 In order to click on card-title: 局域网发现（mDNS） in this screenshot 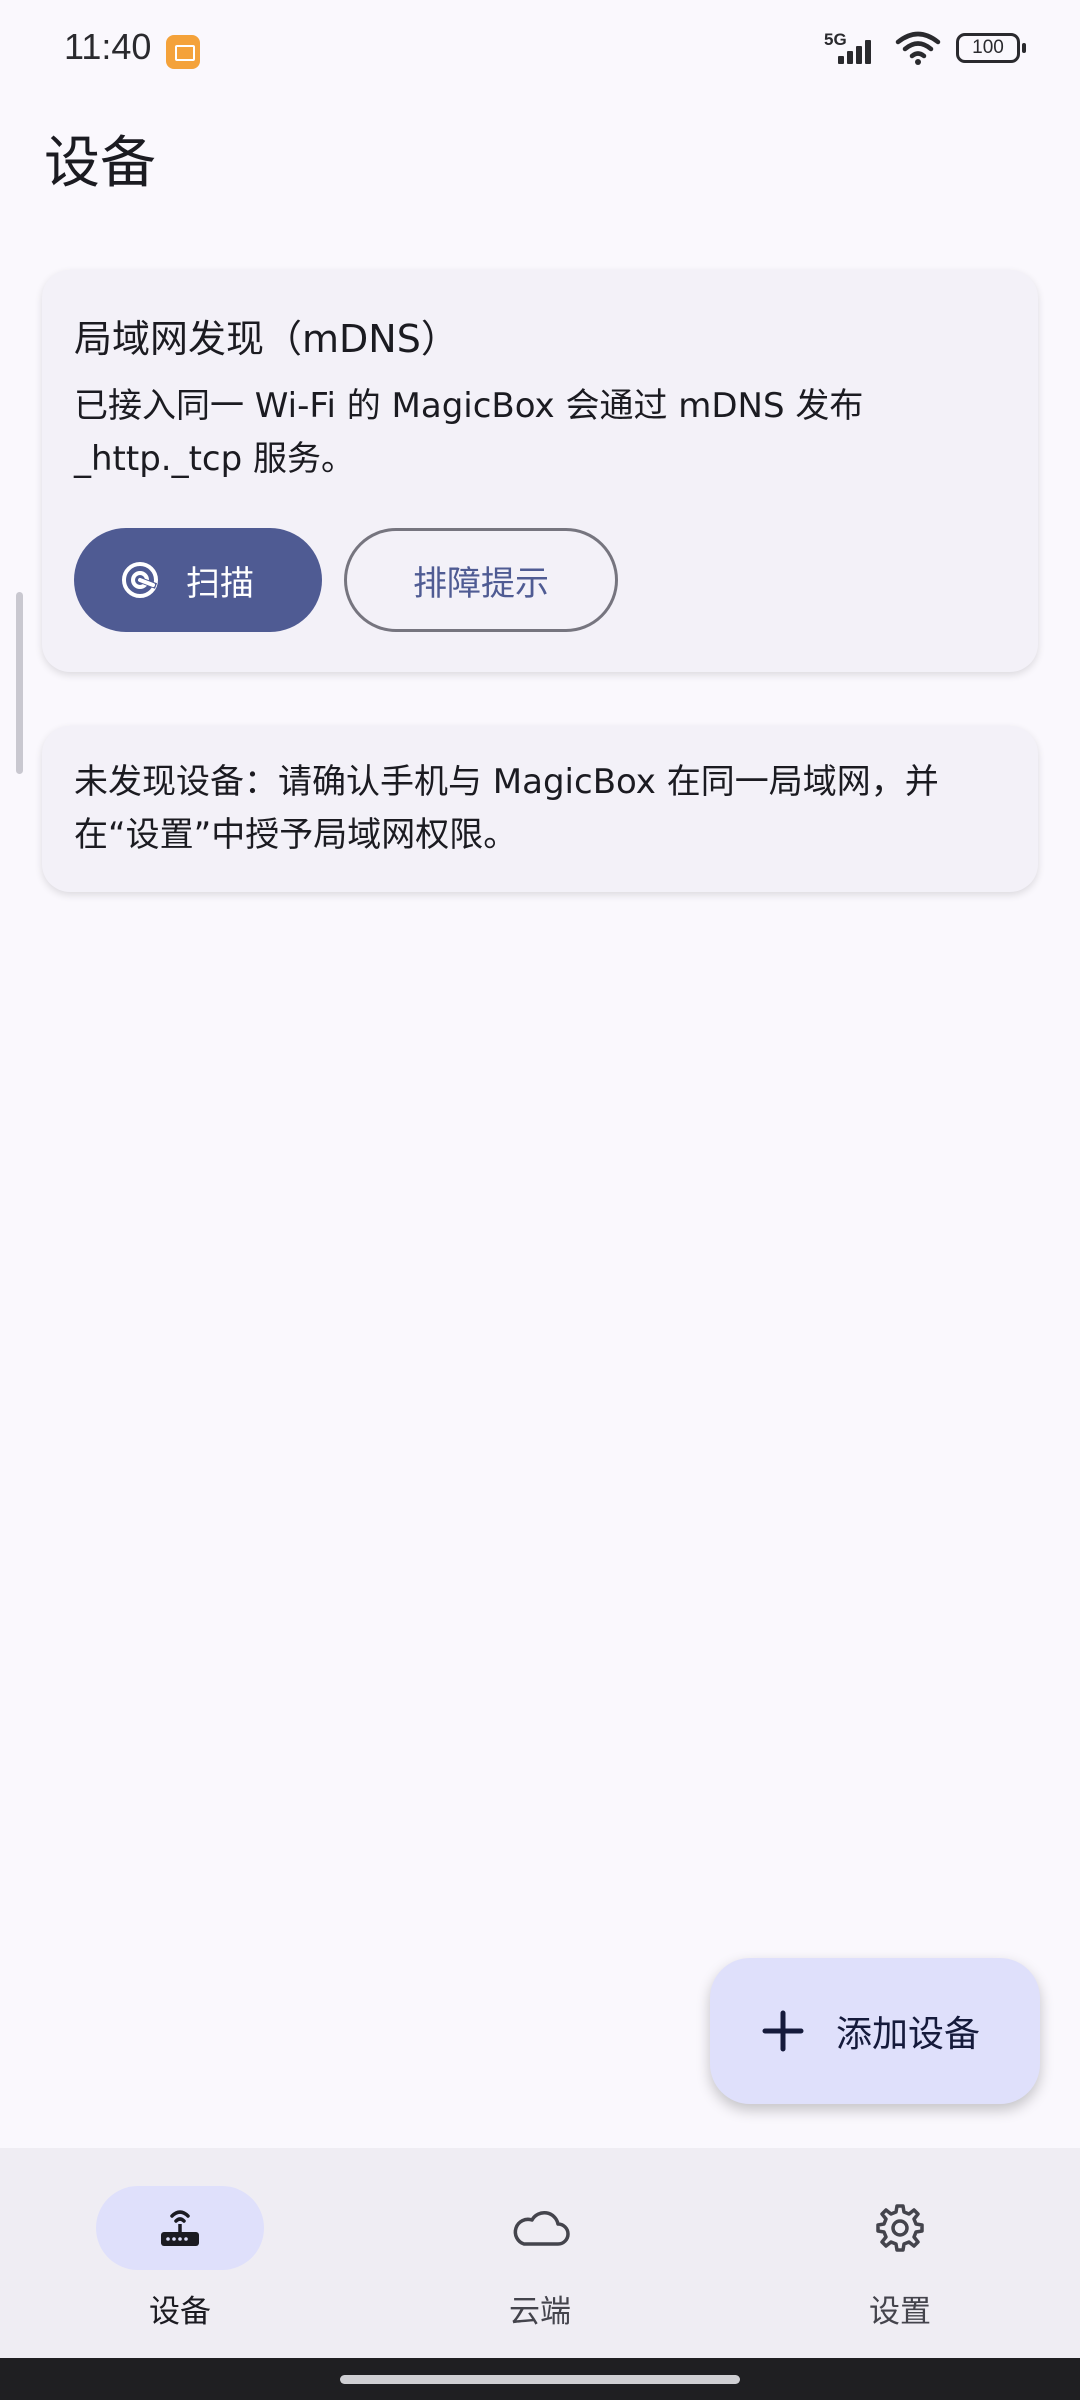, I will do `click(266, 339)`.